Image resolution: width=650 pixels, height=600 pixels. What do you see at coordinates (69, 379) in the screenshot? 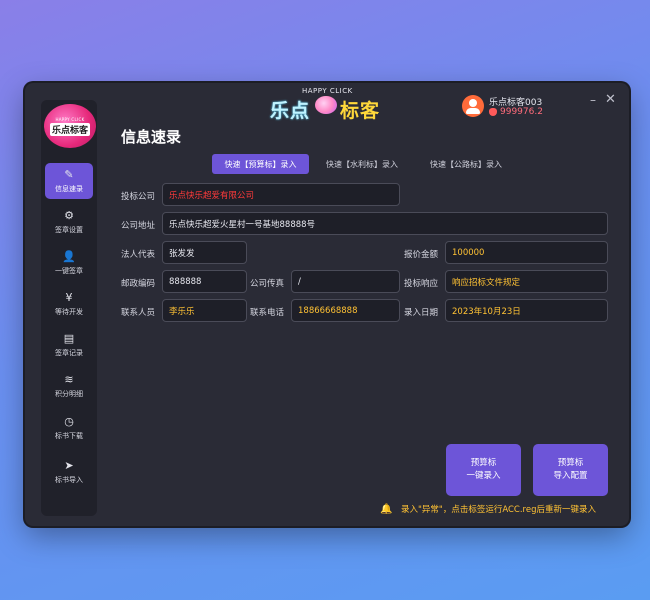
I see `database-icon: ≋` at bounding box center [69, 379].